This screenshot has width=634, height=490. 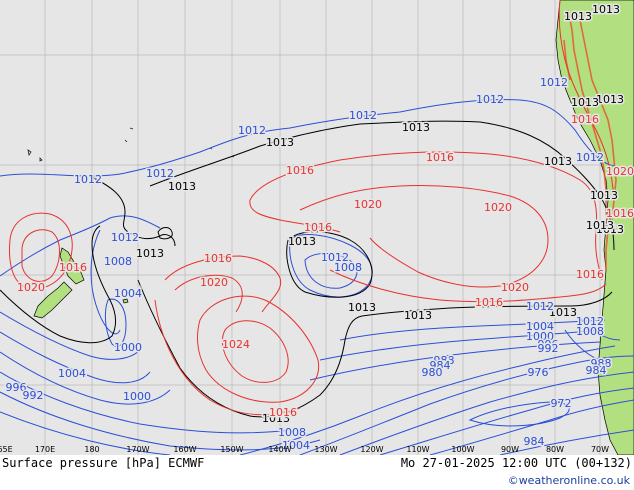 I want to click on longitude-label: 140W, so click(x=279, y=449).